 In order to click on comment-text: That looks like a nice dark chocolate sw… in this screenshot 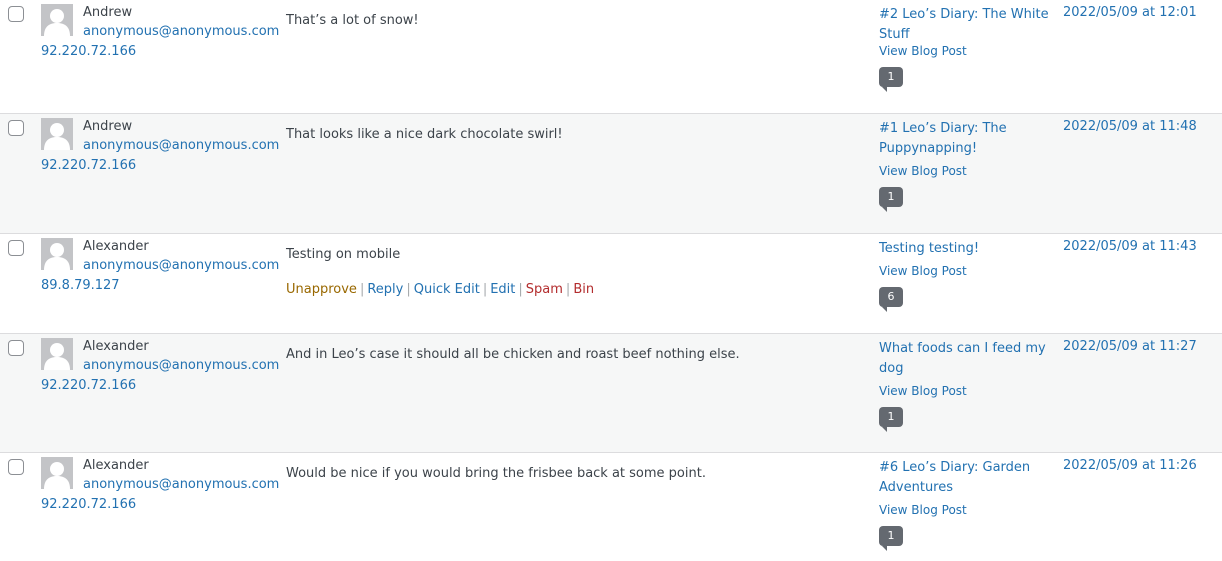, I will do `click(424, 134)`.